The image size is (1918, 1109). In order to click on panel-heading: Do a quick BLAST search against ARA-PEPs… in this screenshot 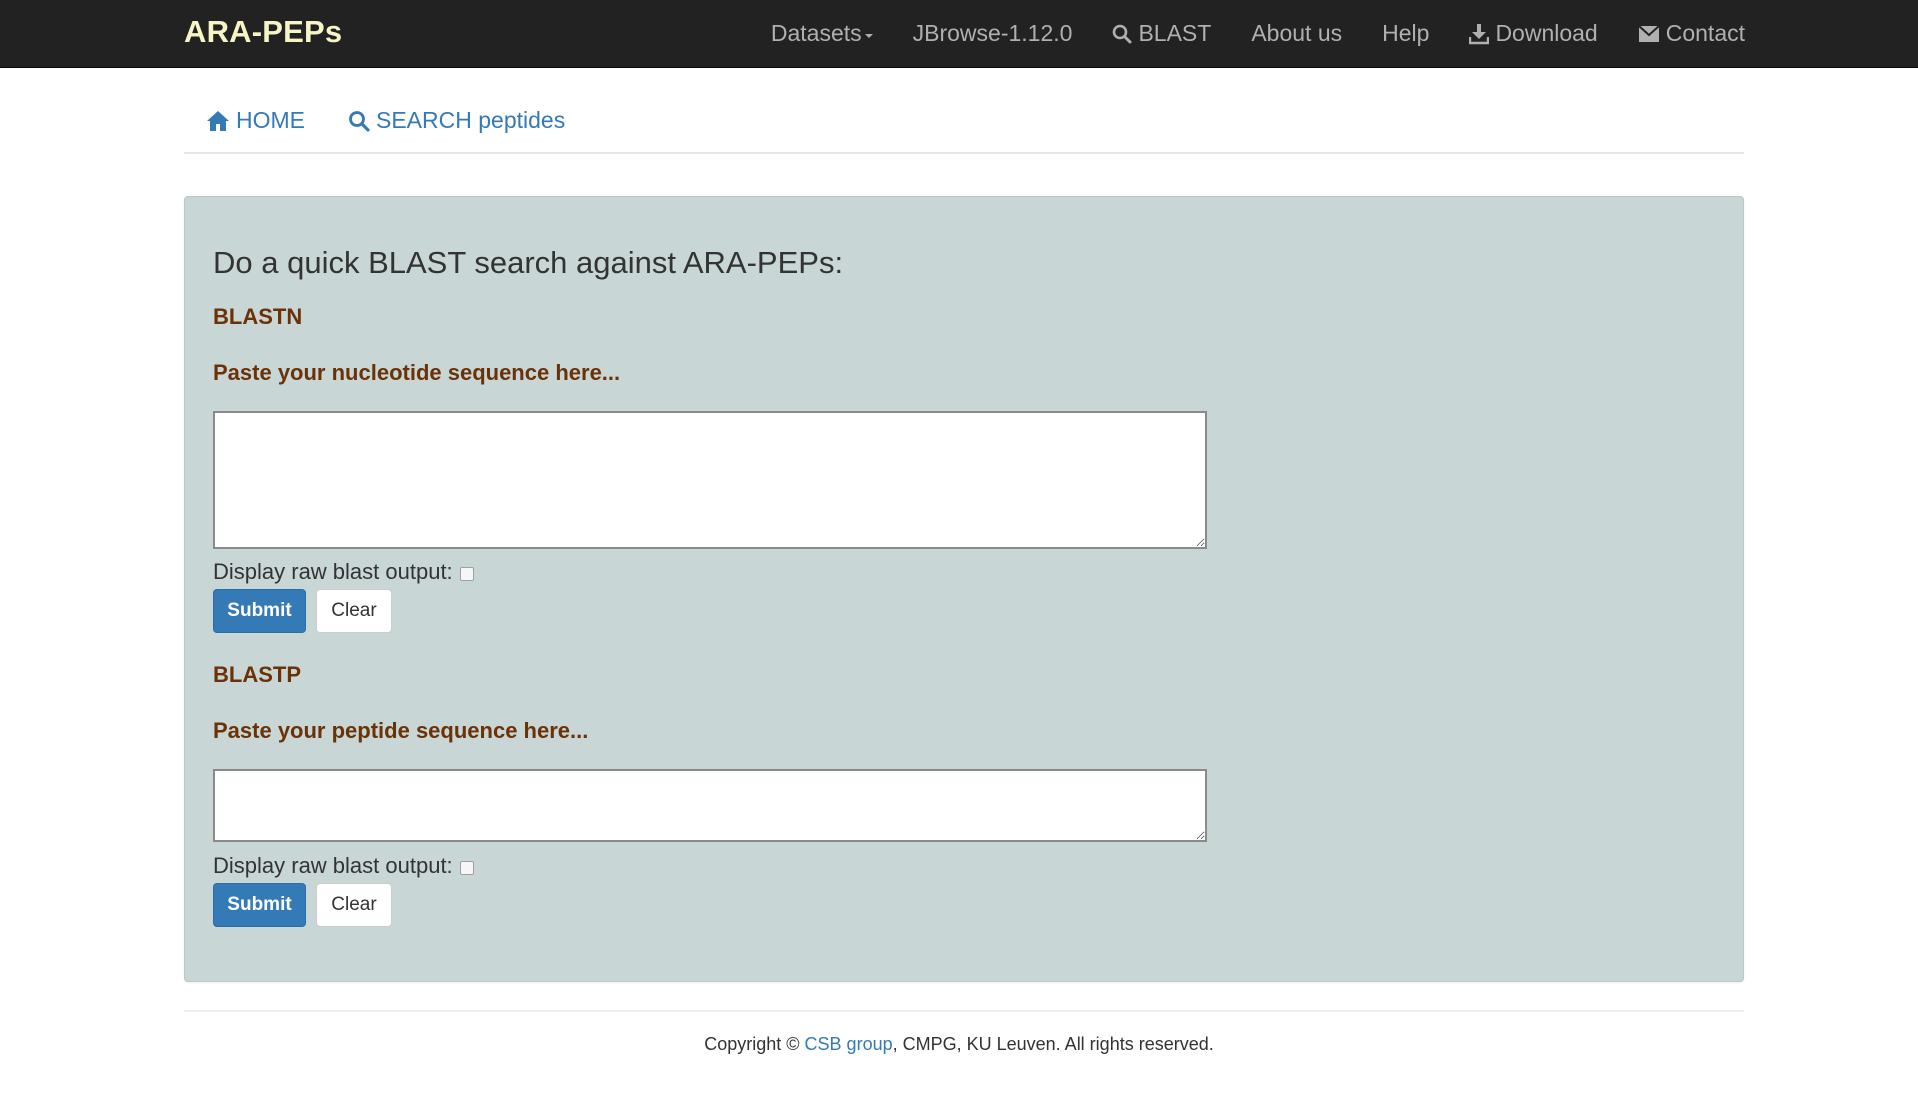, I will do `click(528, 262)`.